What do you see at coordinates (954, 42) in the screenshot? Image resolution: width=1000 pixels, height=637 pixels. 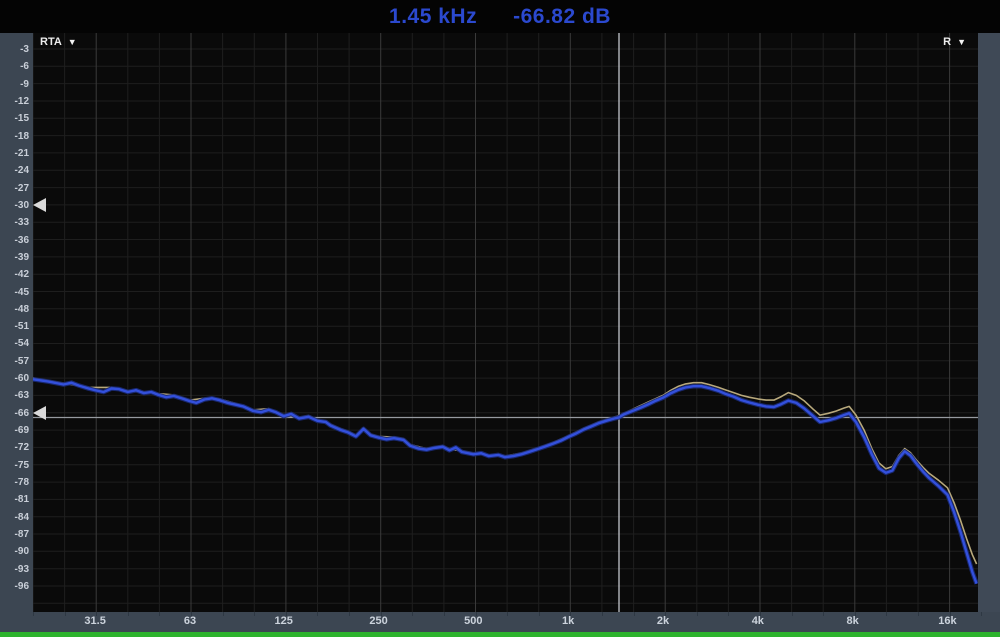 I see `channel-select-dropdown: R ▼` at bounding box center [954, 42].